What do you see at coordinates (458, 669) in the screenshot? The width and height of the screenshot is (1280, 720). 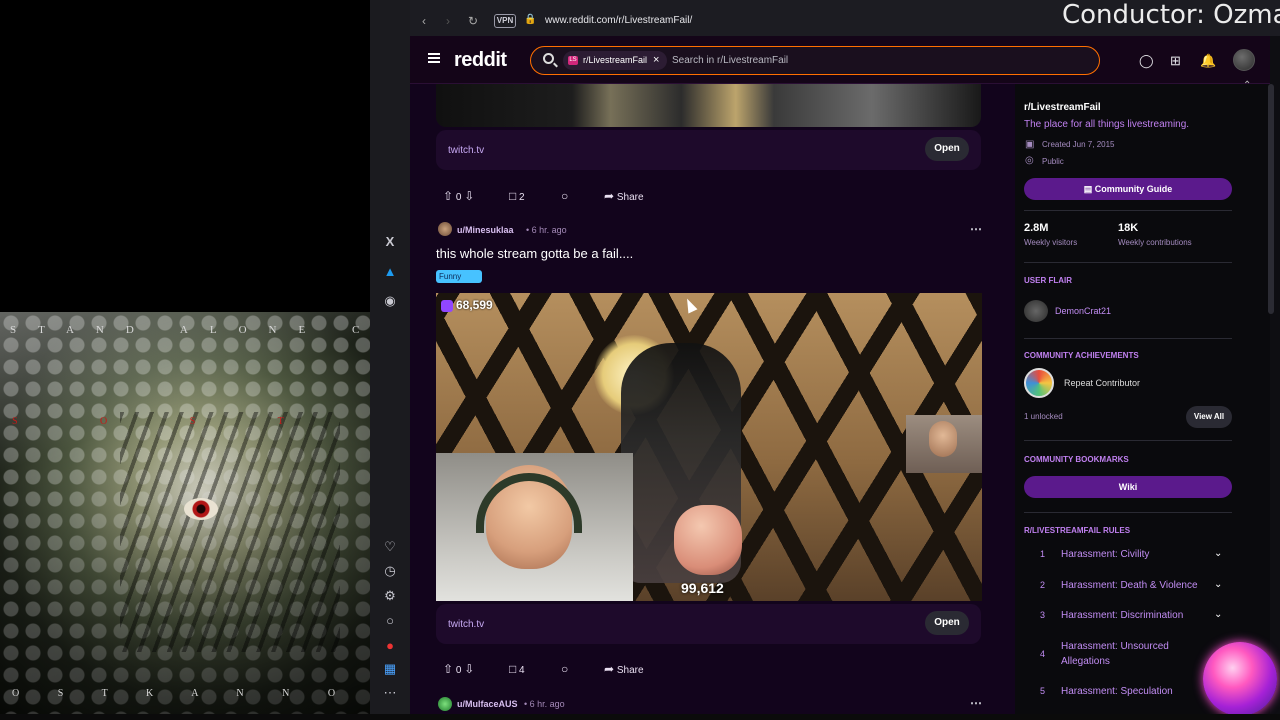 I see `post2-vote: ⇧ 0 ⇩` at bounding box center [458, 669].